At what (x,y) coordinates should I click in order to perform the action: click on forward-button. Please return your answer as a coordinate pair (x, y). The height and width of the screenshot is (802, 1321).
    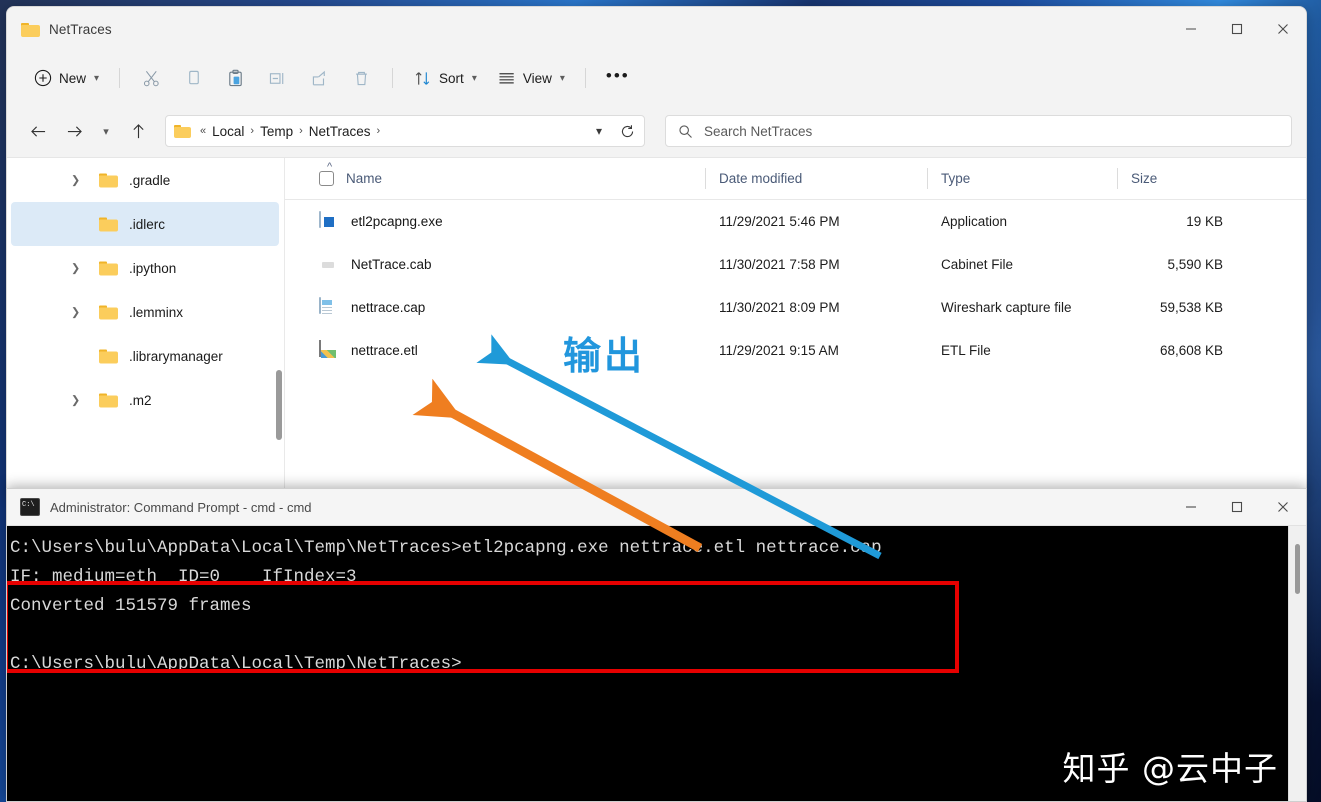
    Looking at the image, I should click on (74, 131).